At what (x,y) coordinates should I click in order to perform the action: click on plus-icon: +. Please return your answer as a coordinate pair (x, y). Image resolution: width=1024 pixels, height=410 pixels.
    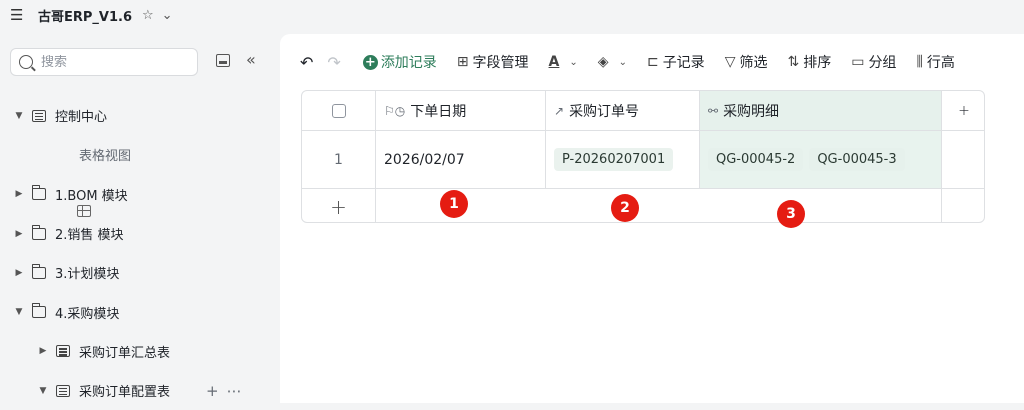
    Looking at the image, I should click on (216, 391).